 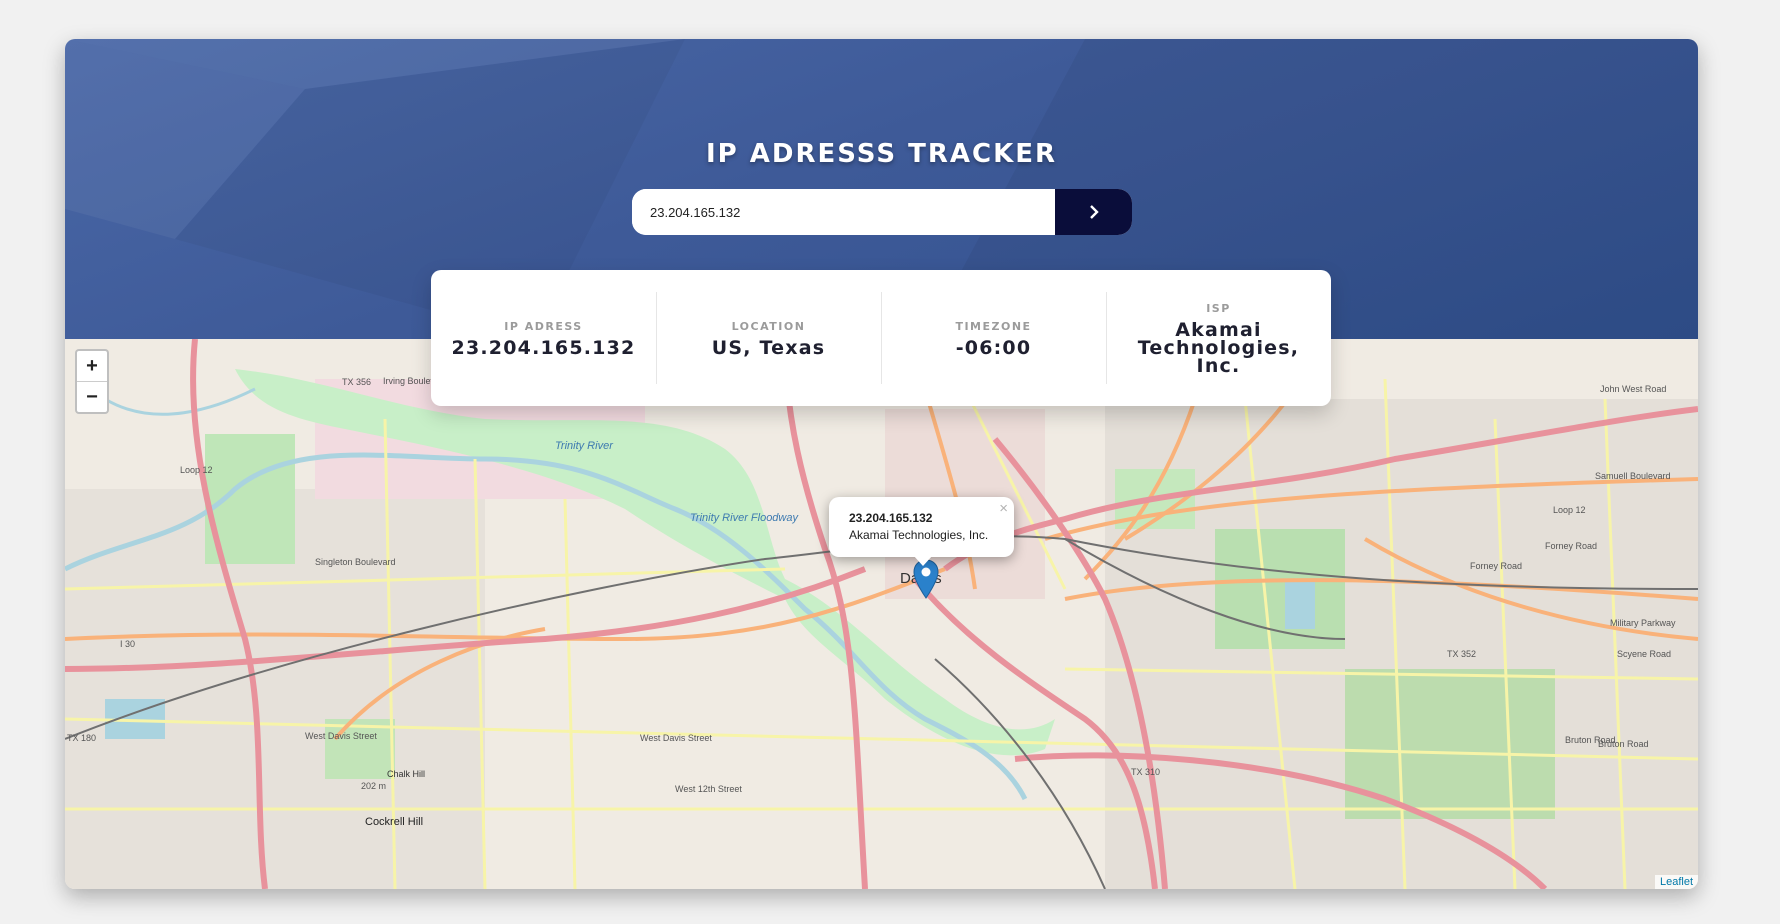 What do you see at coordinates (1643, 623) in the screenshot?
I see `map-label-street: Military Parkway` at bounding box center [1643, 623].